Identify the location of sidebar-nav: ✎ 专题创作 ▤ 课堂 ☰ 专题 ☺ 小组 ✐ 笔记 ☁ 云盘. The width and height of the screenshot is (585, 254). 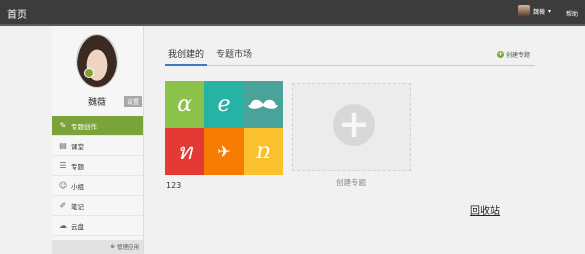
(97, 176).